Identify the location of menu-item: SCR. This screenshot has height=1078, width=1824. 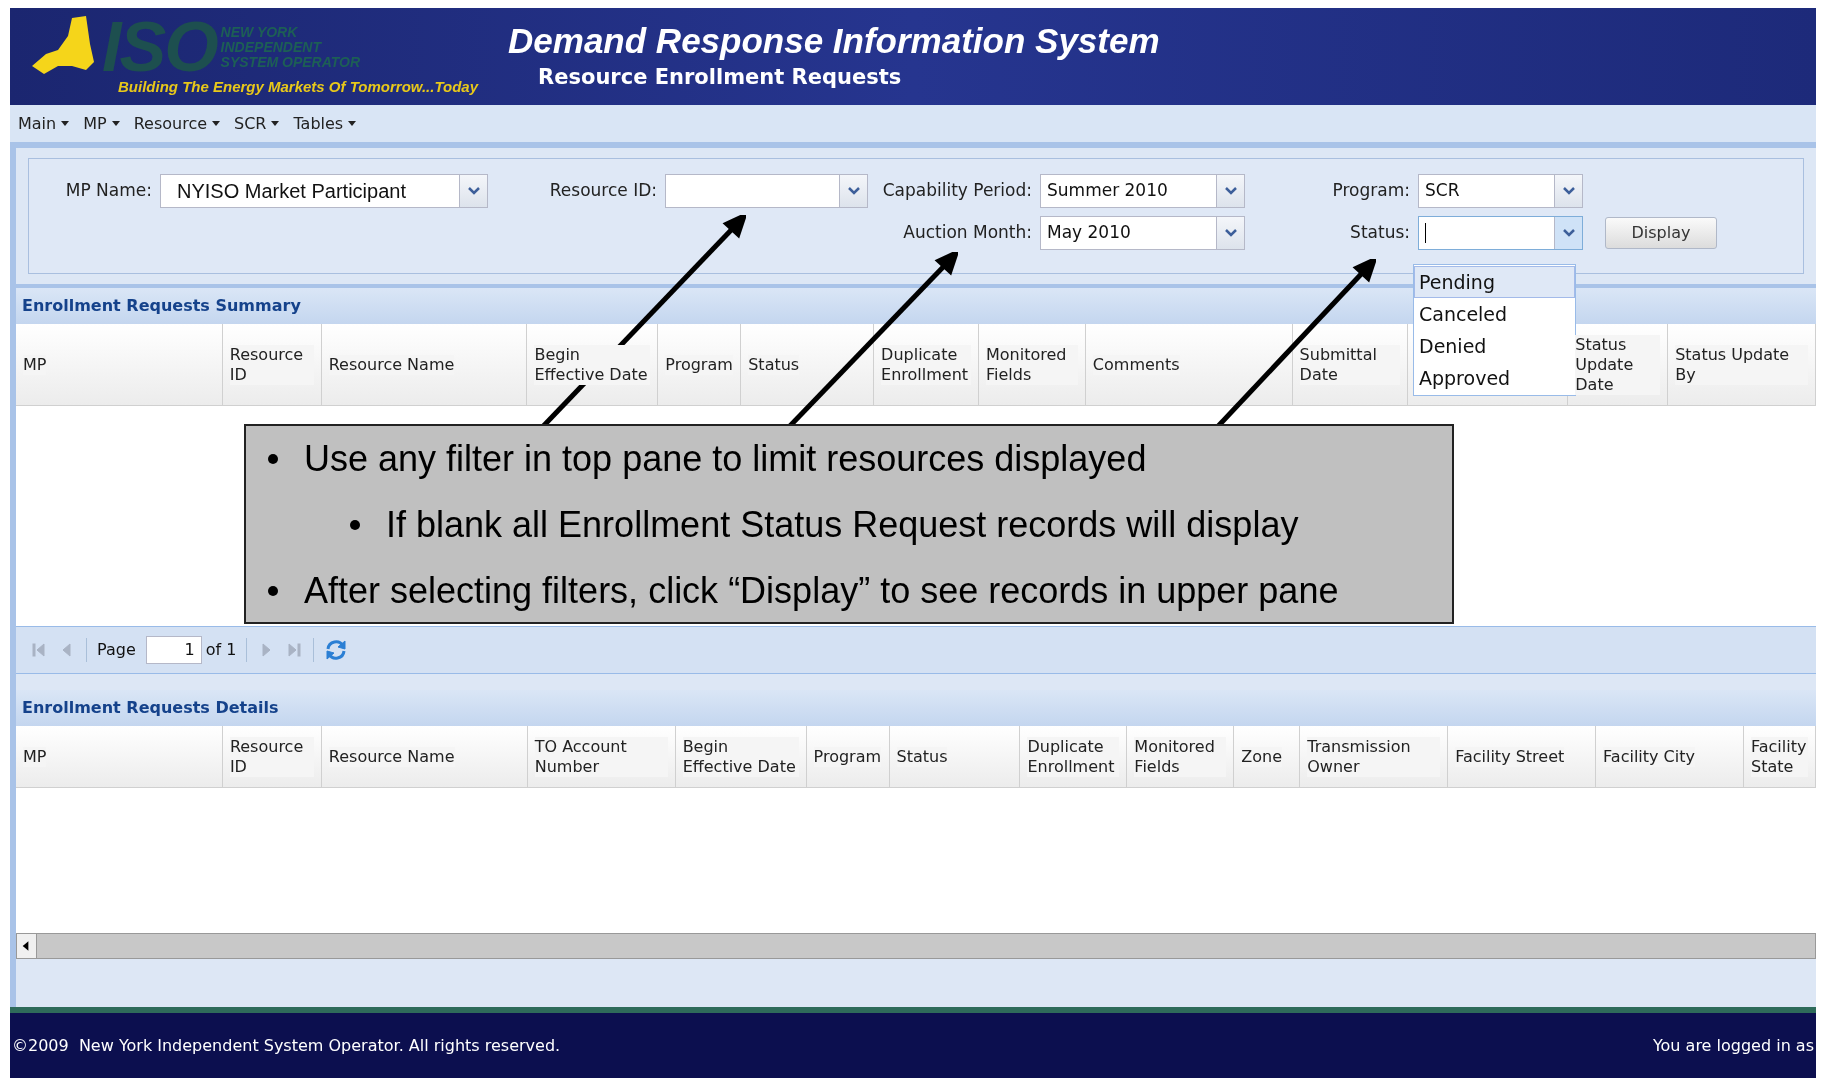
(257, 123).